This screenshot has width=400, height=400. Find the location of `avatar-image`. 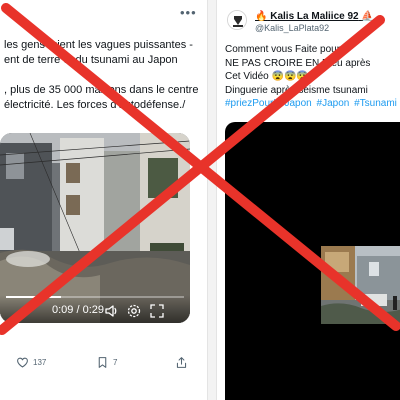

avatar-image is located at coordinates (237, 20).